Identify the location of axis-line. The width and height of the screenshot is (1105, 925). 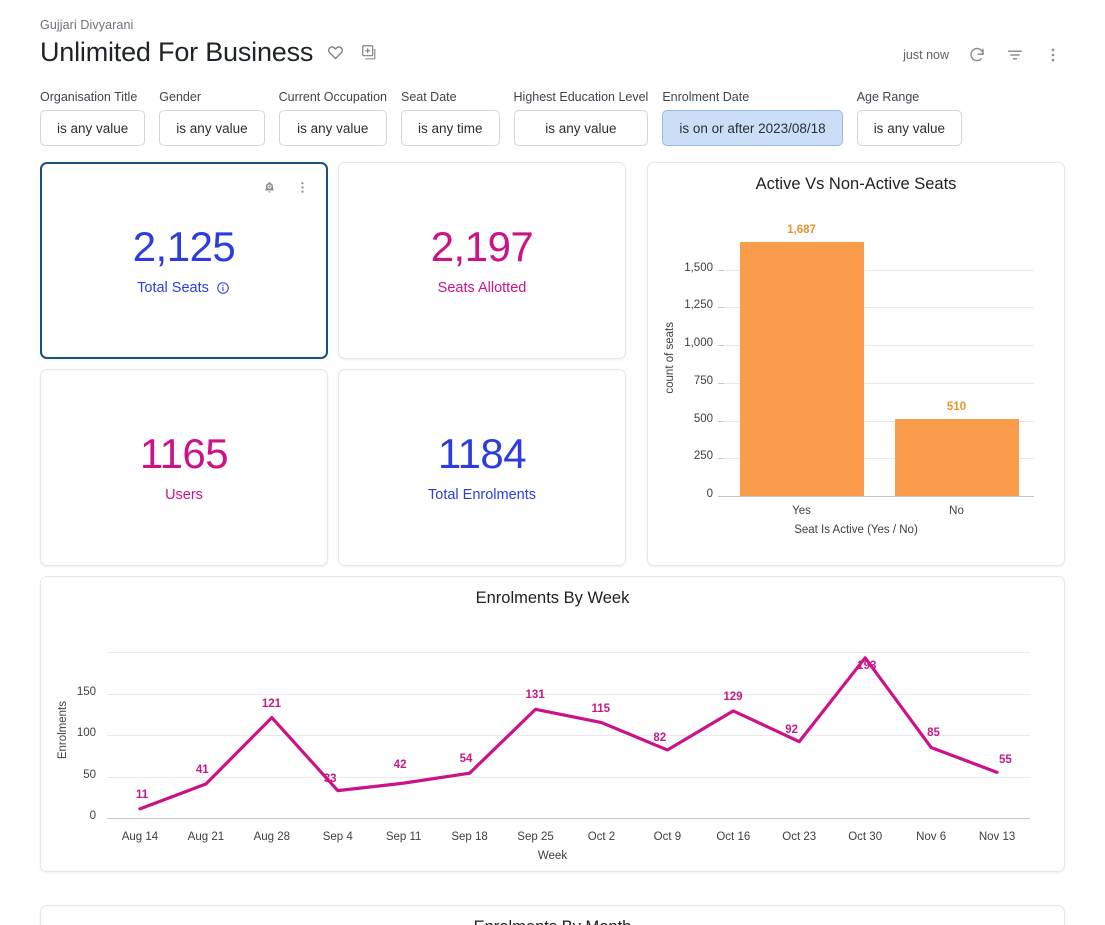
(879, 496).